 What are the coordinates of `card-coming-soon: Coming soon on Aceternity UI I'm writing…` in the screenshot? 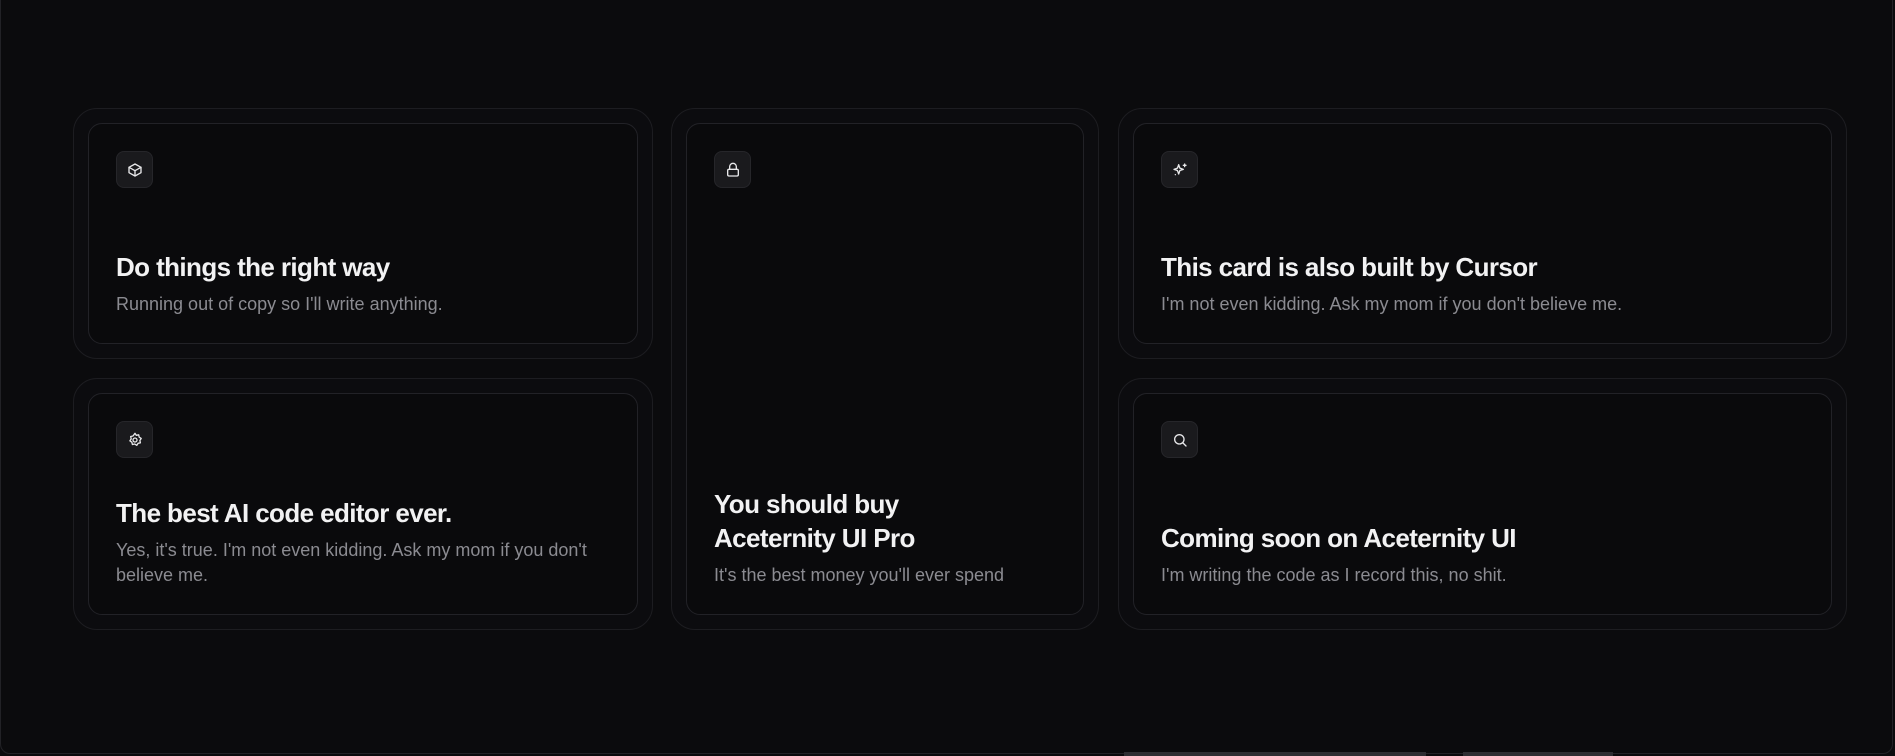 It's located at (1482, 504).